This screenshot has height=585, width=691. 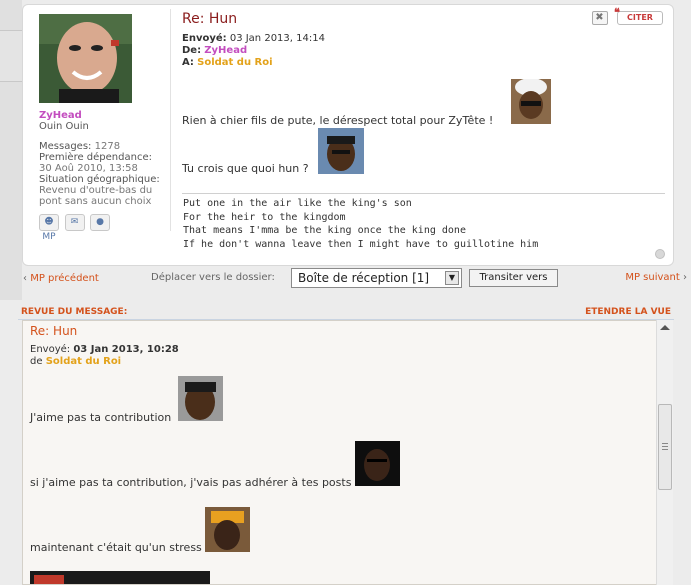 I want to click on email-icon: ✉, so click(x=74, y=222).